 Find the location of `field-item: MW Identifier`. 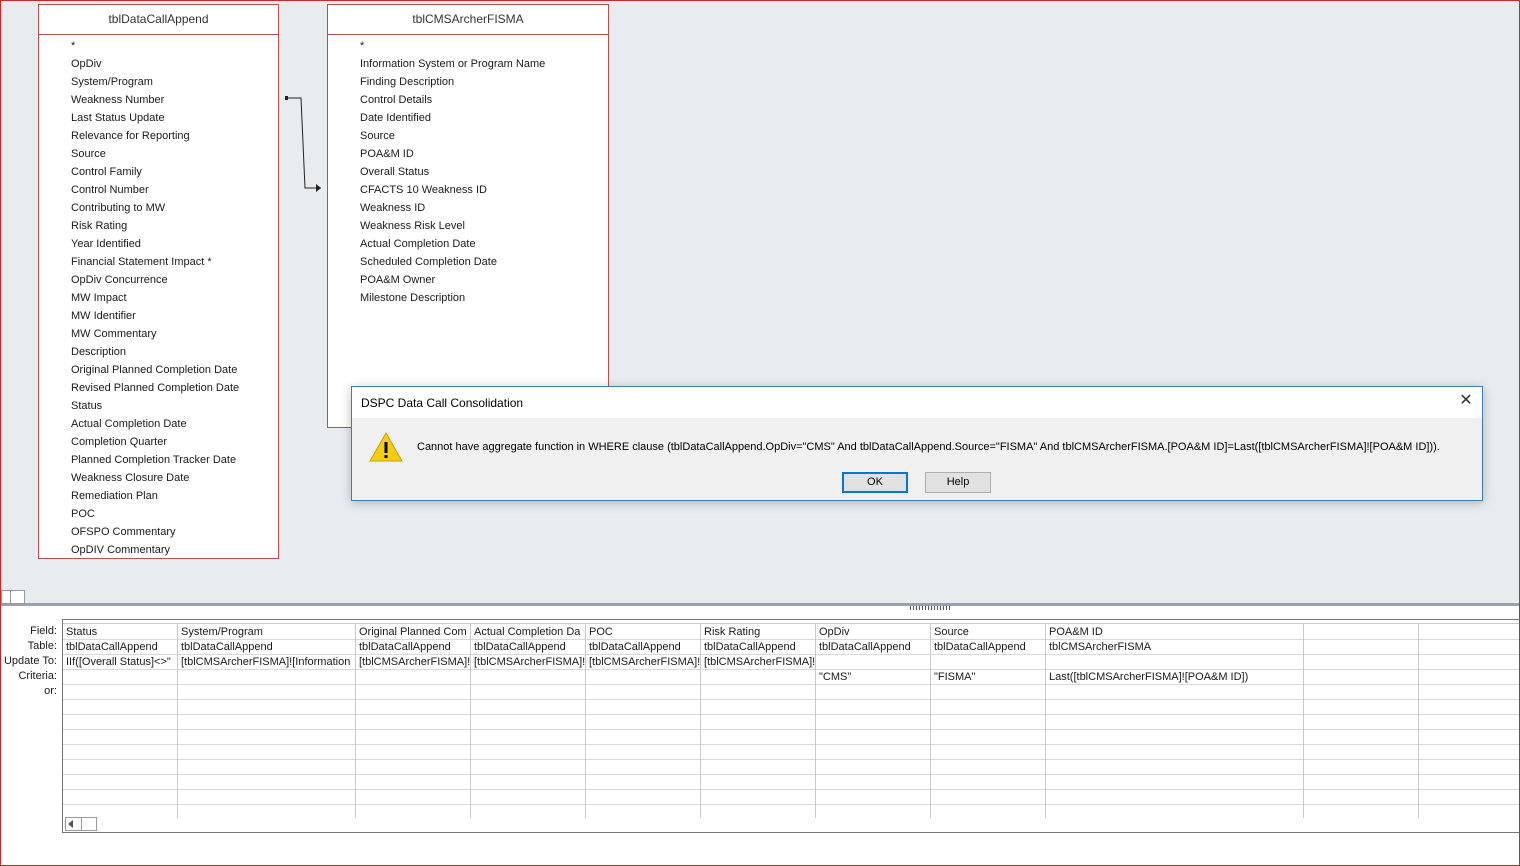

field-item: MW Identifier is located at coordinates (158, 316).